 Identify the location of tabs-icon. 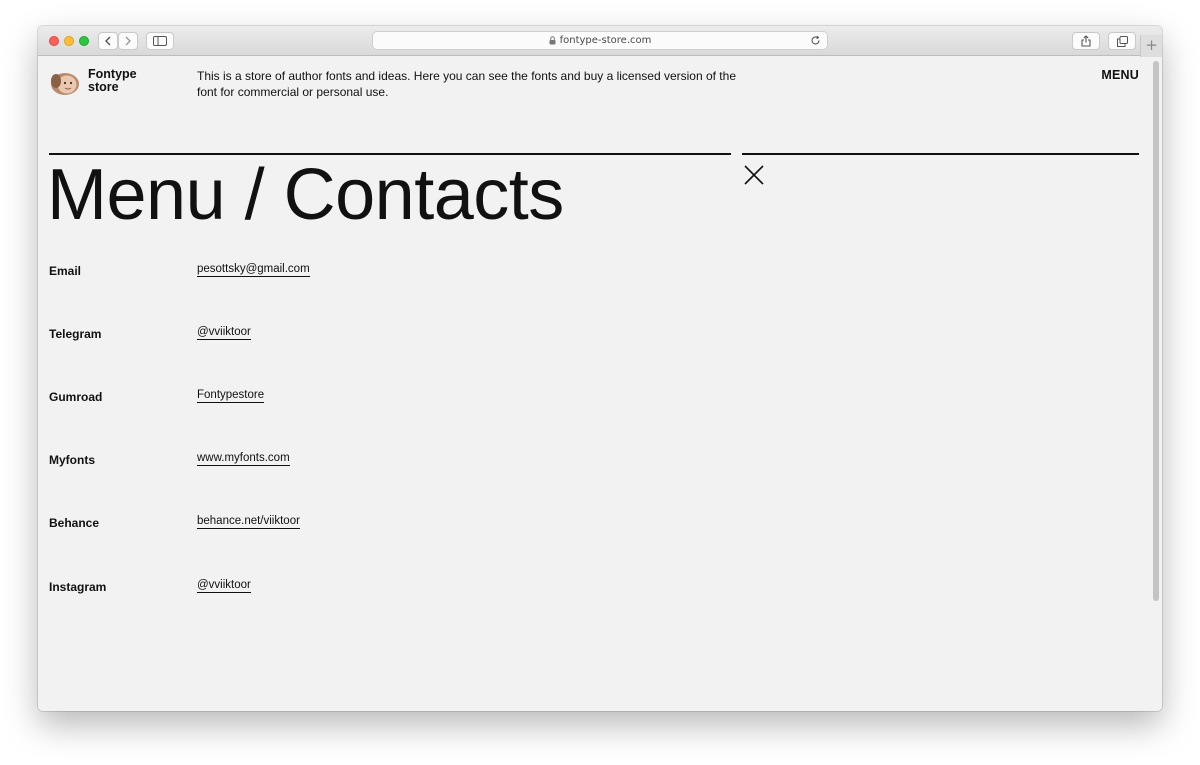
(1122, 41).